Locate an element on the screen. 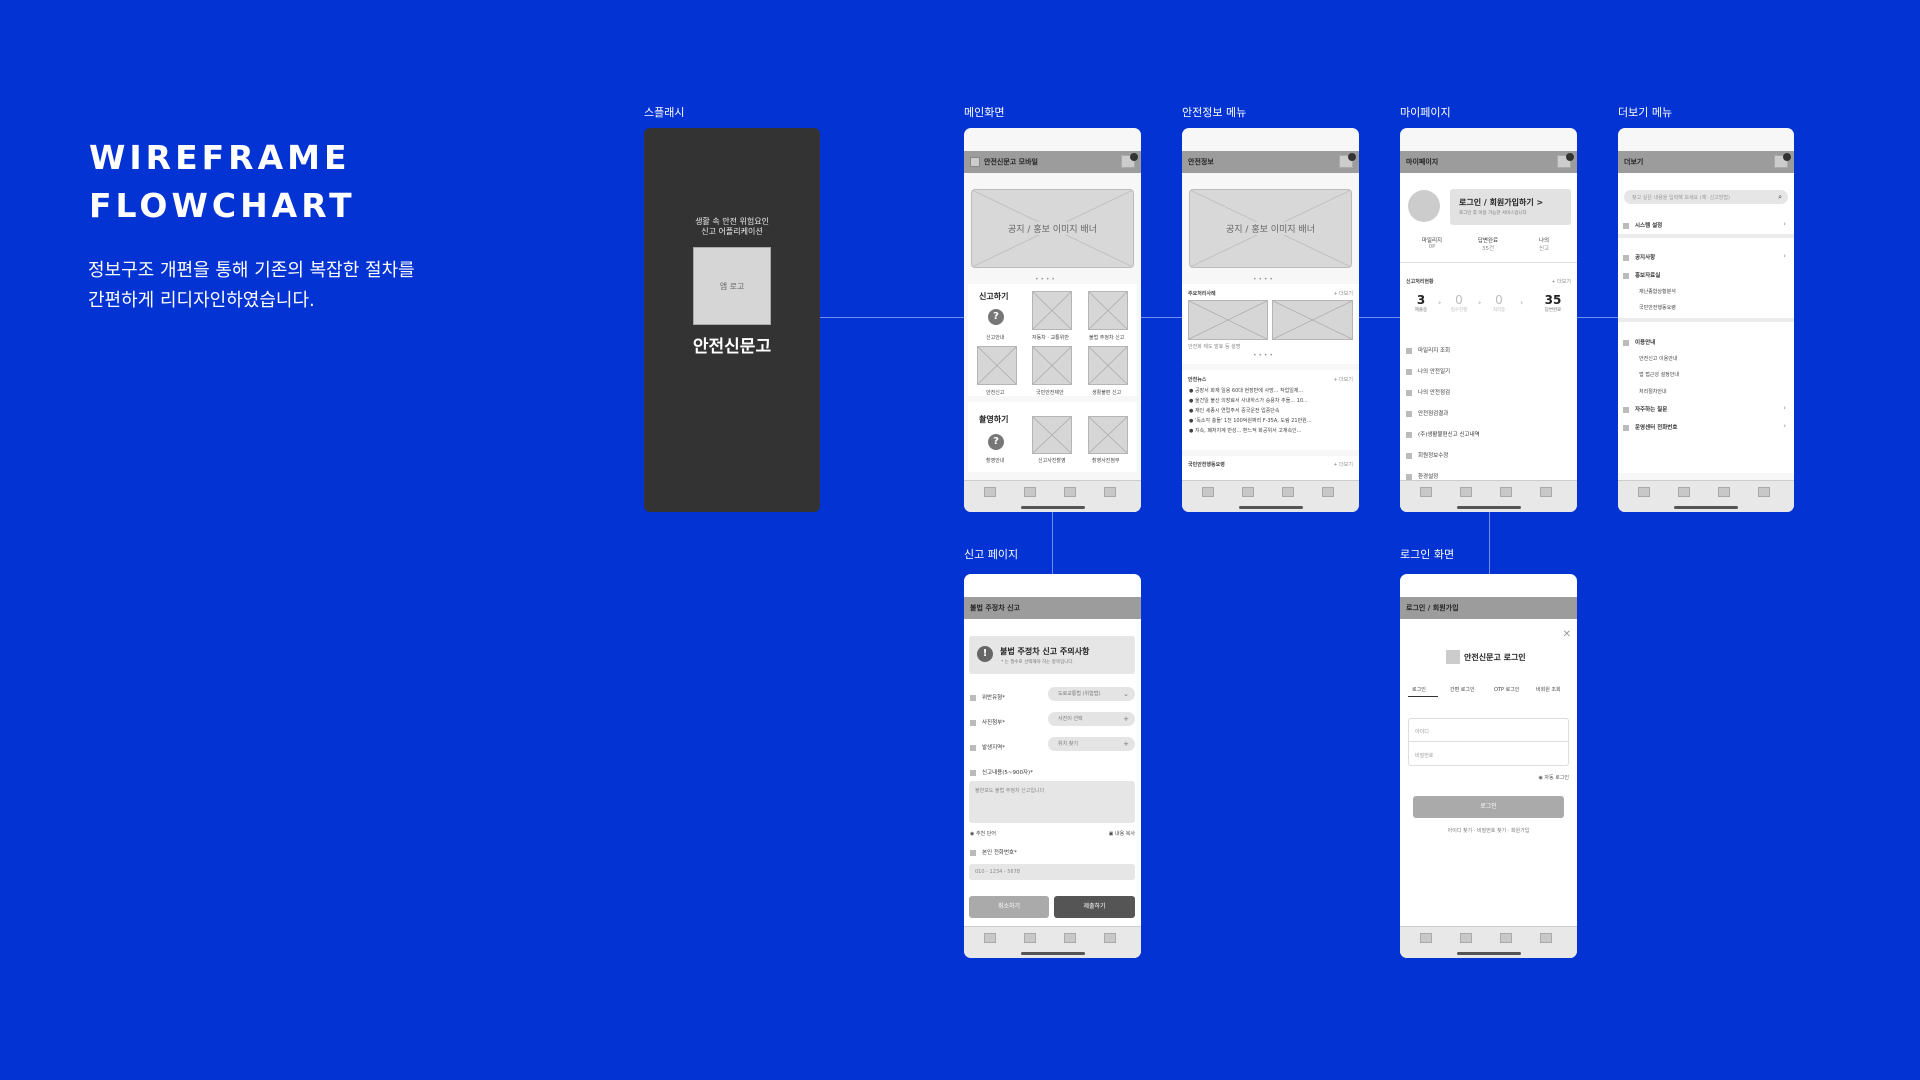 Image resolution: width=1920 pixels, height=1080 pixels. more-subitem: 국민안전행동요령 is located at coordinates (1657, 307).